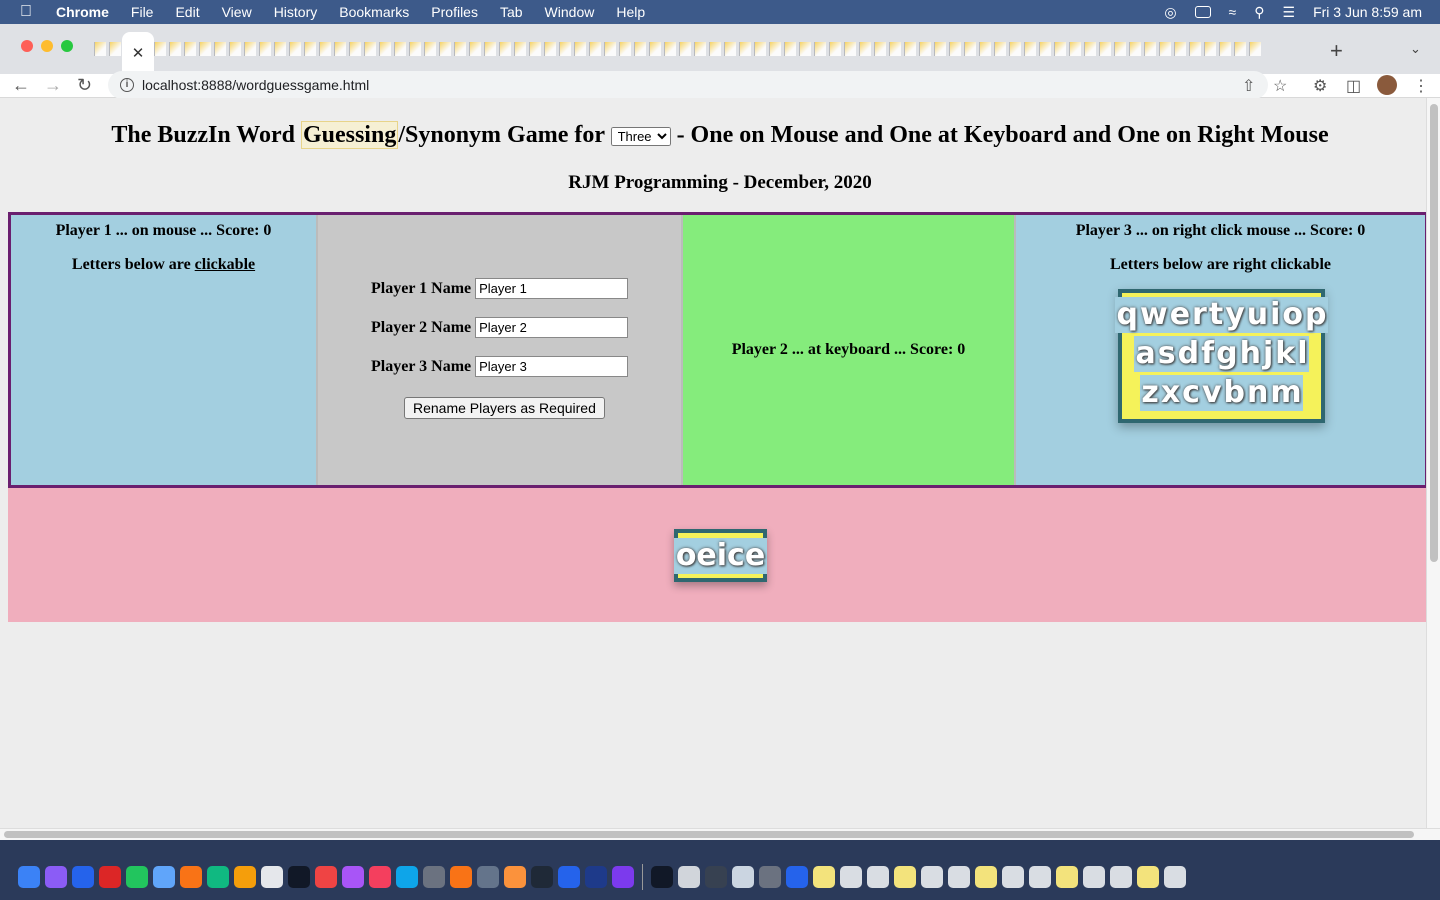  Describe the element at coordinates (630, 12) in the screenshot. I see `menu-help: Help` at that location.